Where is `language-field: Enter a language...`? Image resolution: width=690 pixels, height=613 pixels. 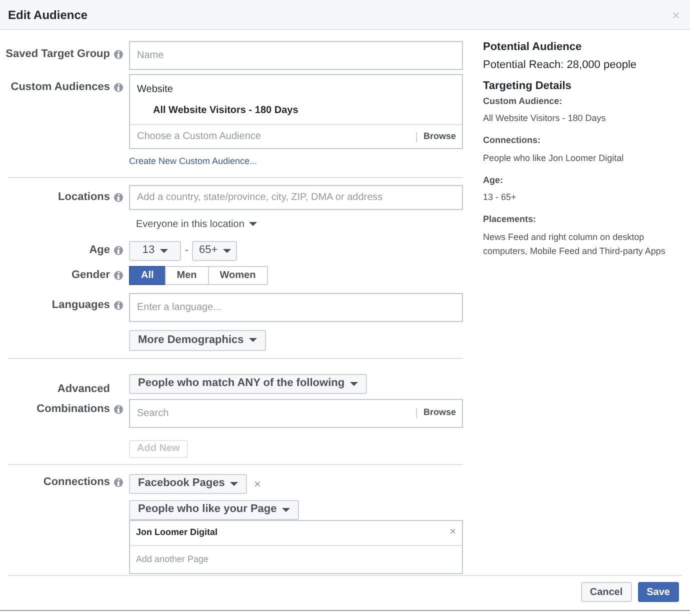 language-field: Enter a language... is located at coordinates (296, 307).